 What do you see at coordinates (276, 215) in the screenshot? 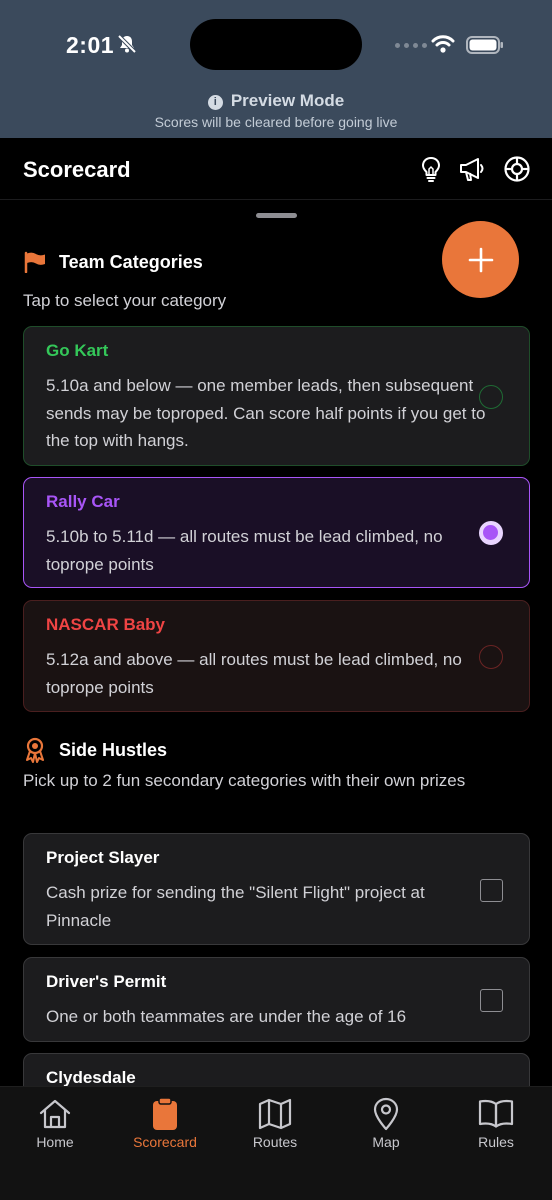
I see `sheet-grabber` at bounding box center [276, 215].